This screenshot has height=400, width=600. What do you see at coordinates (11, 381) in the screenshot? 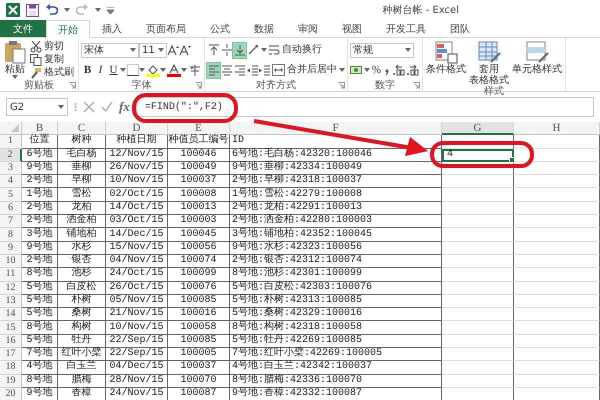
I see `row-header: 19` at bounding box center [11, 381].